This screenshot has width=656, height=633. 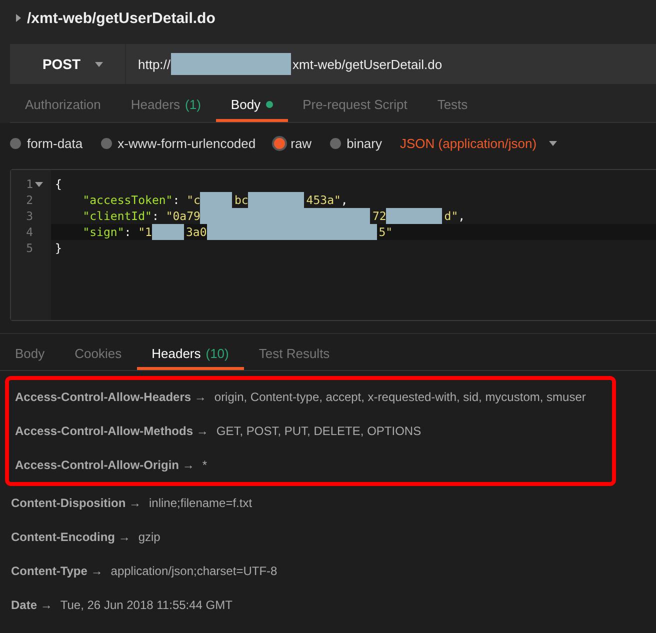 What do you see at coordinates (31, 605) in the screenshot?
I see `header-name: Date →` at bounding box center [31, 605].